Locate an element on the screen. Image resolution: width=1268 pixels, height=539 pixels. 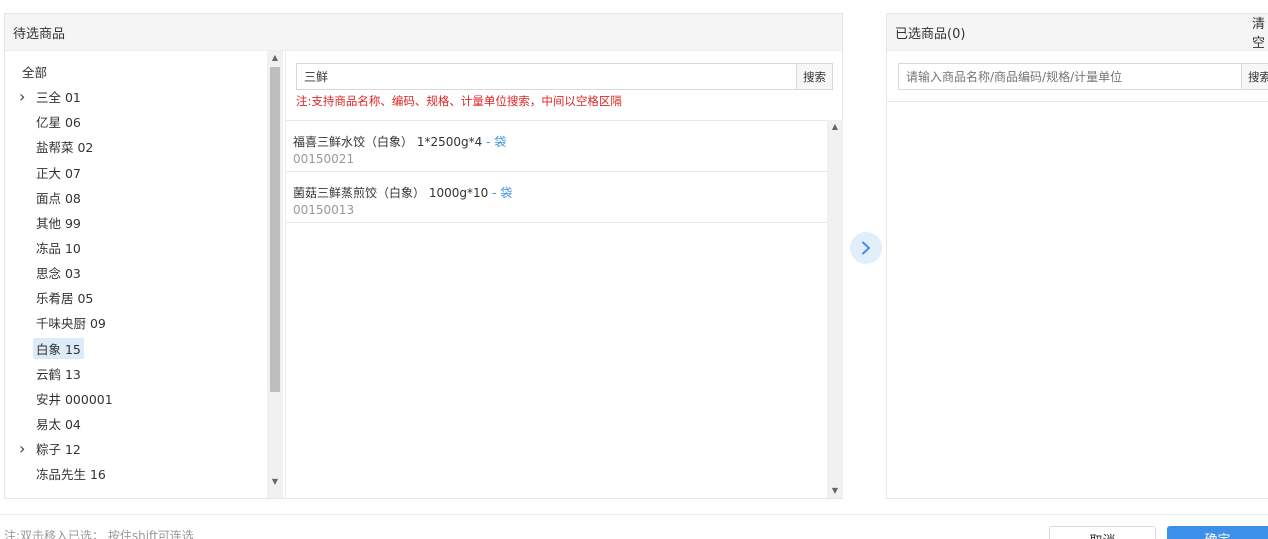
tree-item-label: 白象 15 is located at coordinates (58, 348).